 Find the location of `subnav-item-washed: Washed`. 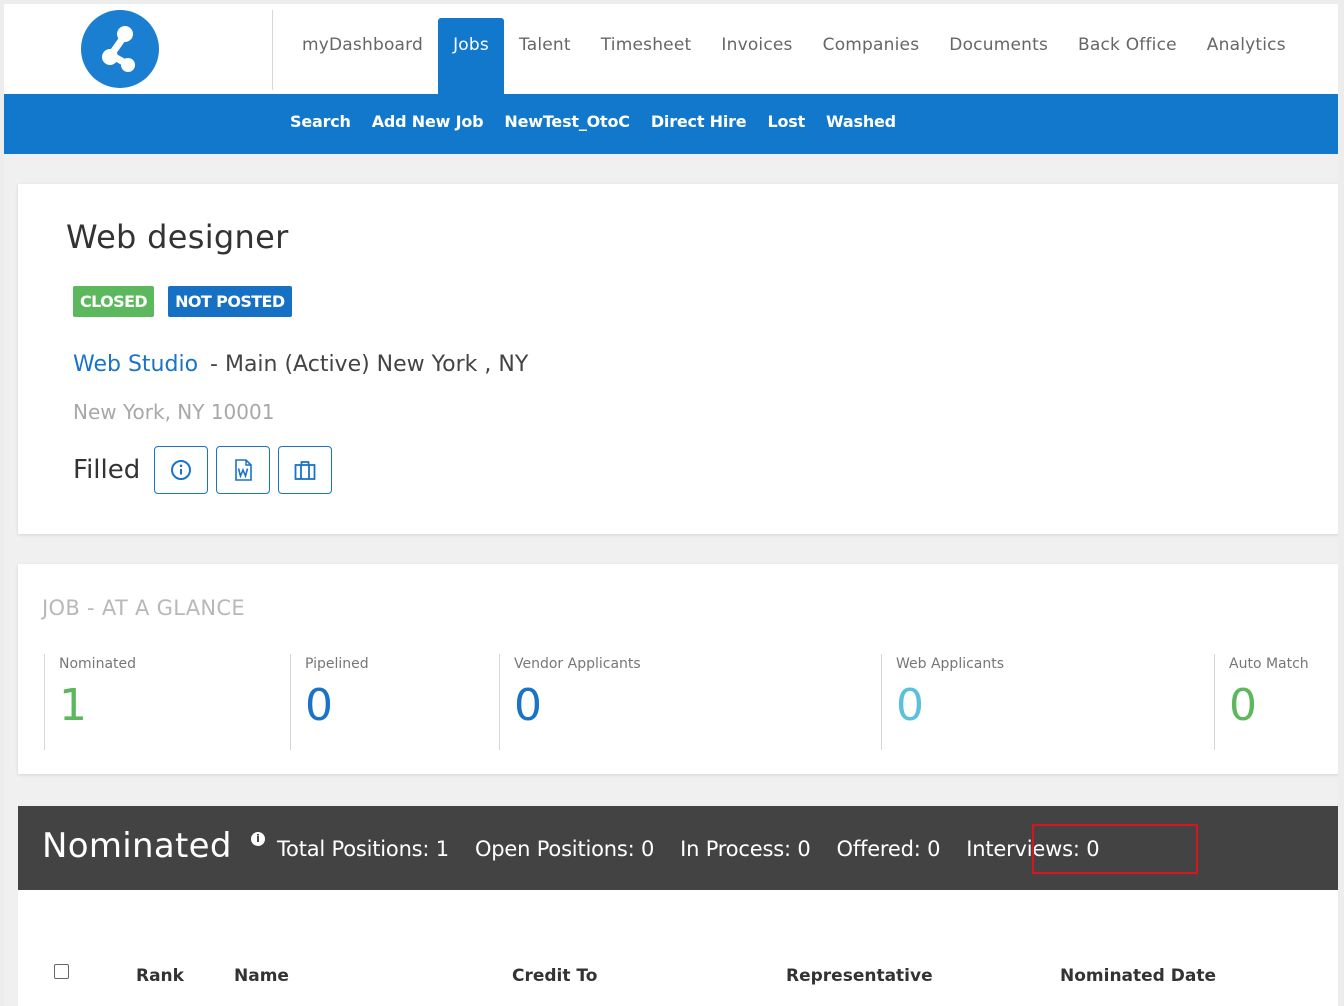

subnav-item-washed: Washed is located at coordinates (861, 121).